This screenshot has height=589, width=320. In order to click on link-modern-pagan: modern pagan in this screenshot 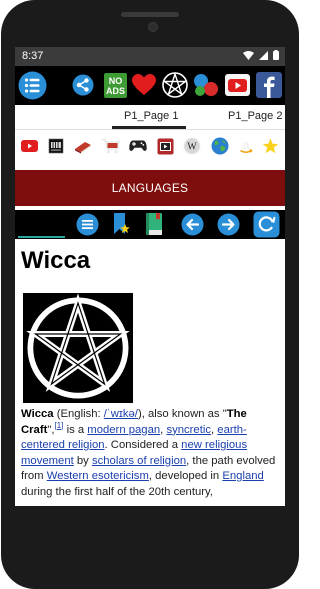, I will do `click(123, 430)`.